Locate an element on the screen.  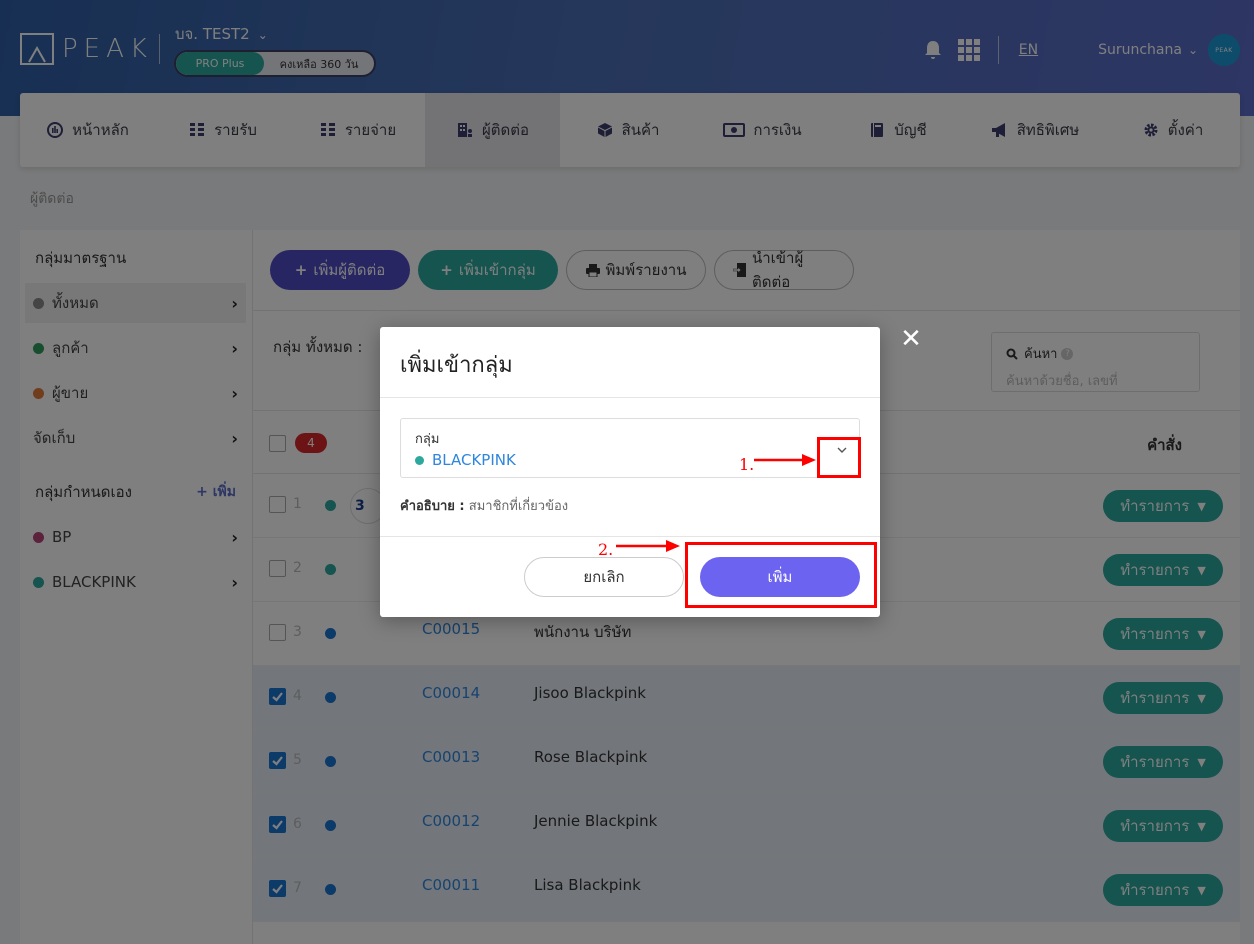
group-description: คำอธิบาย : สมาชิกที่เกี่ยวข้อง is located at coordinates (484, 505).